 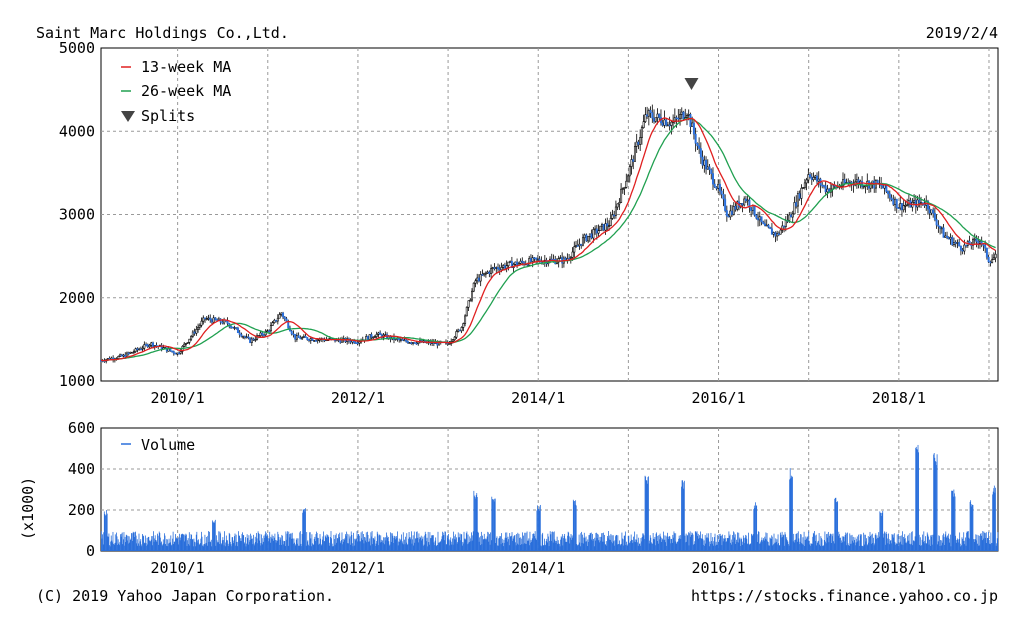 I want to click on split-markers, so click(x=691, y=84).